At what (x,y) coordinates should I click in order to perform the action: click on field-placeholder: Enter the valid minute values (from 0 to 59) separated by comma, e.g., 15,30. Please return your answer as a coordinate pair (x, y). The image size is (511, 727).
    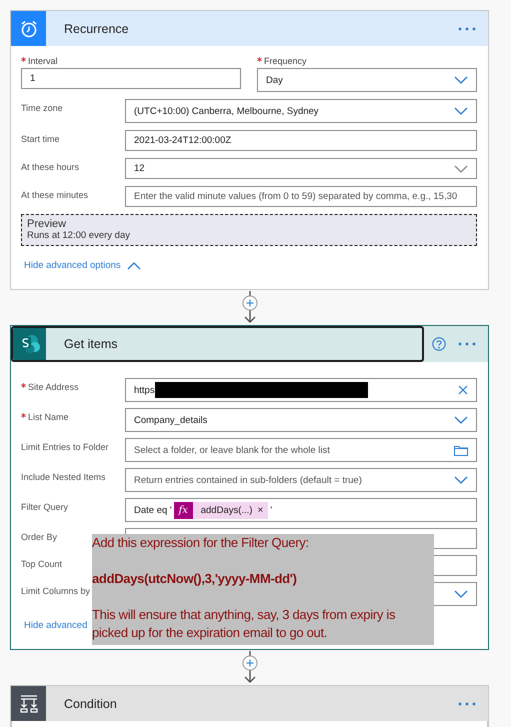
    Looking at the image, I should click on (296, 196).